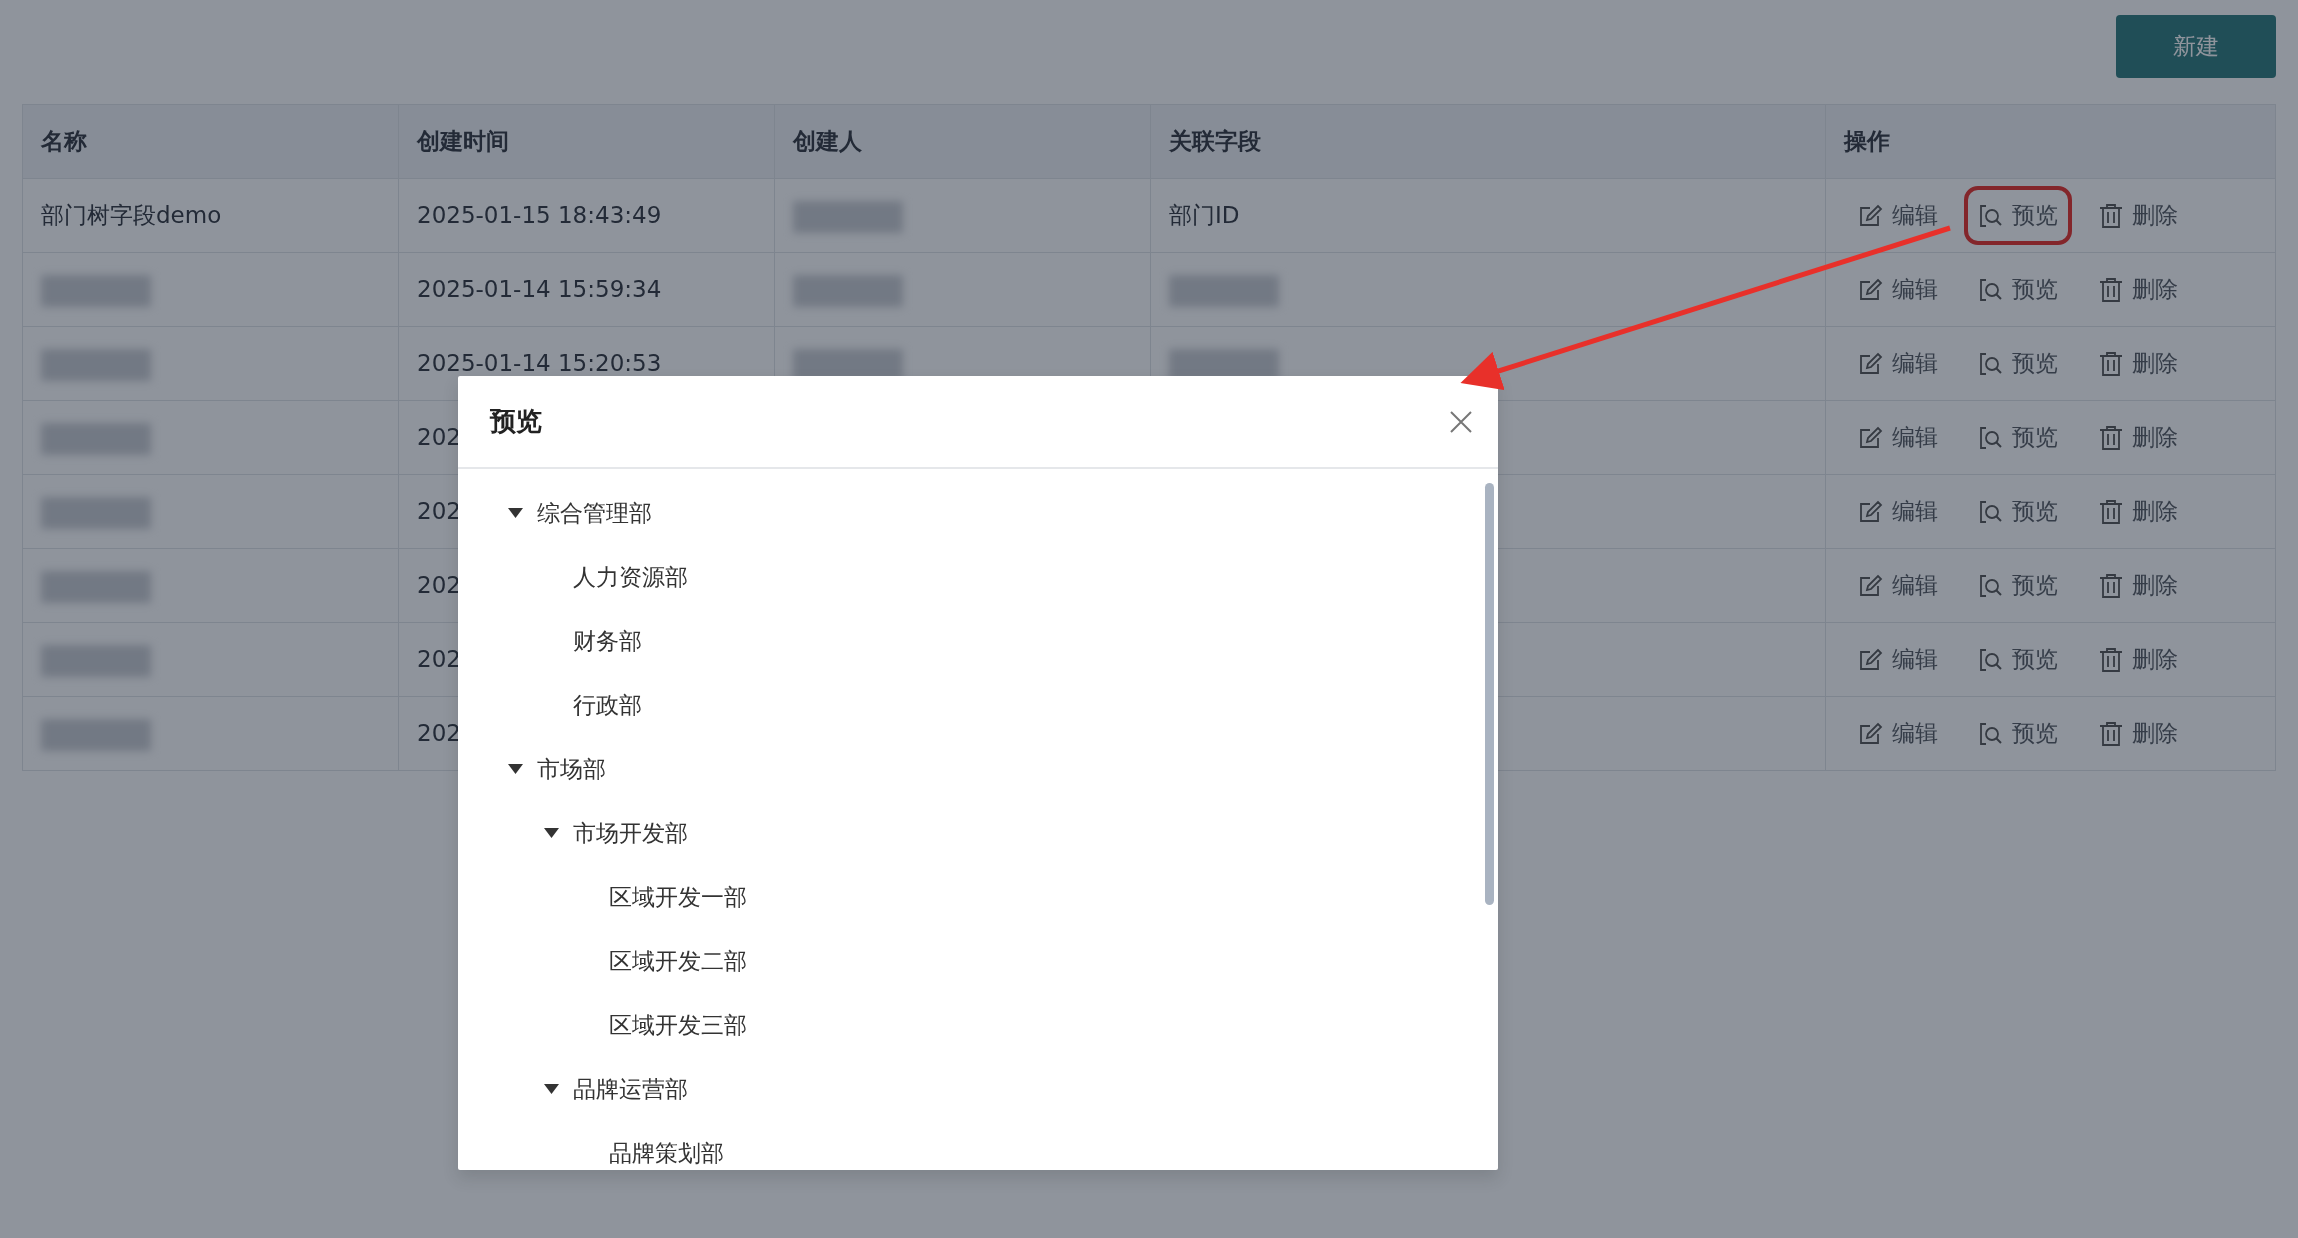 Image resolution: width=2298 pixels, height=1238 pixels. What do you see at coordinates (539, 363) in the screenshot?
I see `timestamp-text: 2025-01-14 15:20:53` at bounding box center [539, 363].